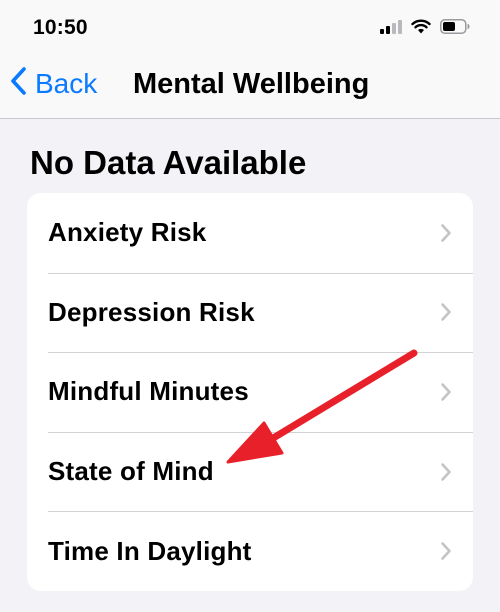 This screenshot has height=612, width=500. What do you see at coordinates (391, 29) in the screenshot?
I see `cellular-signal-icon` at bounding box center [391, 29].